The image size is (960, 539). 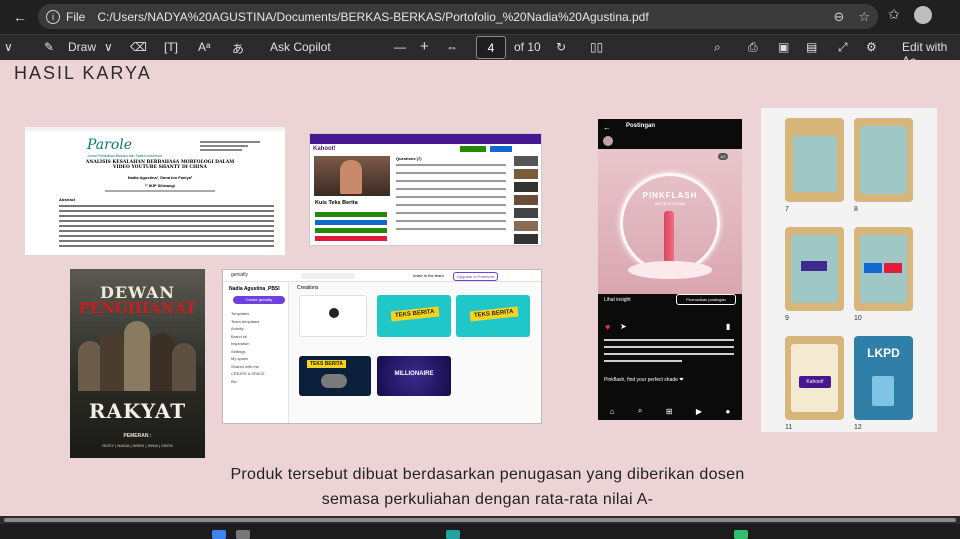 I want to click on info-icon: i, so click(x=53, y=16).